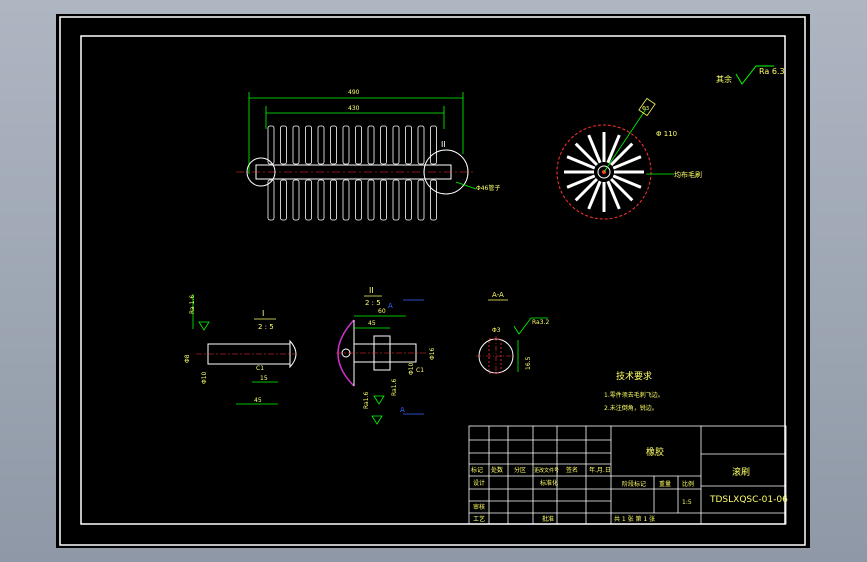  What do you see at coordinates (420, 370) in the screenshot?
I see `detail-ii-c: C1` at bounding box center [420, 370].